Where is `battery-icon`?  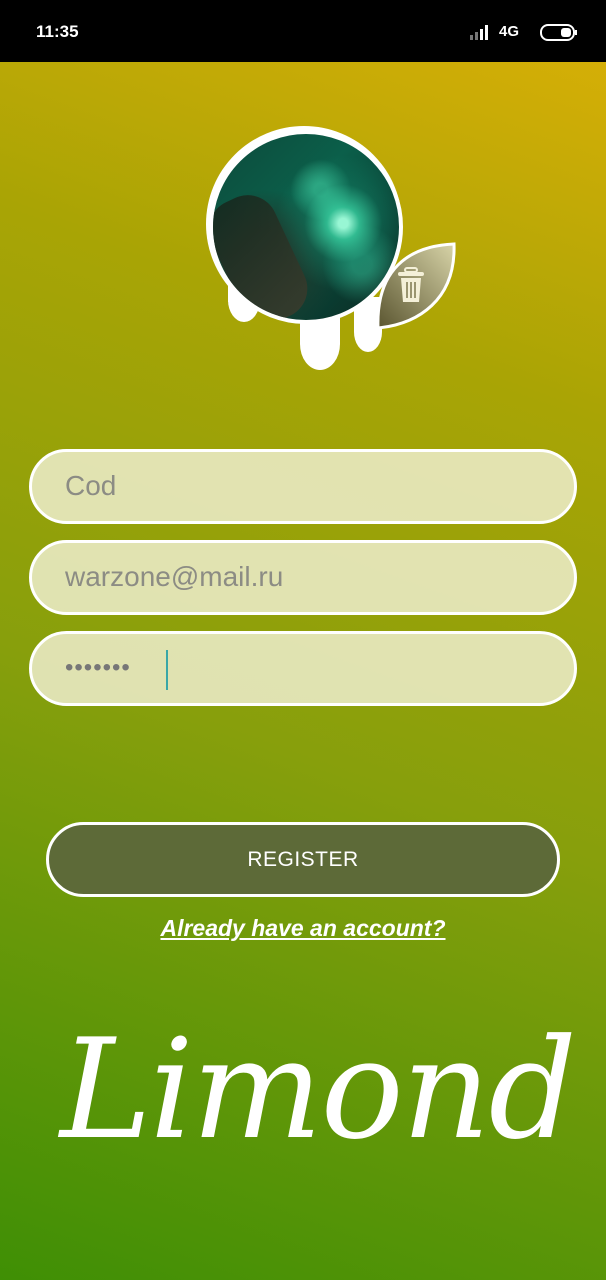 battery-icon is located at coordinates (558, 32).